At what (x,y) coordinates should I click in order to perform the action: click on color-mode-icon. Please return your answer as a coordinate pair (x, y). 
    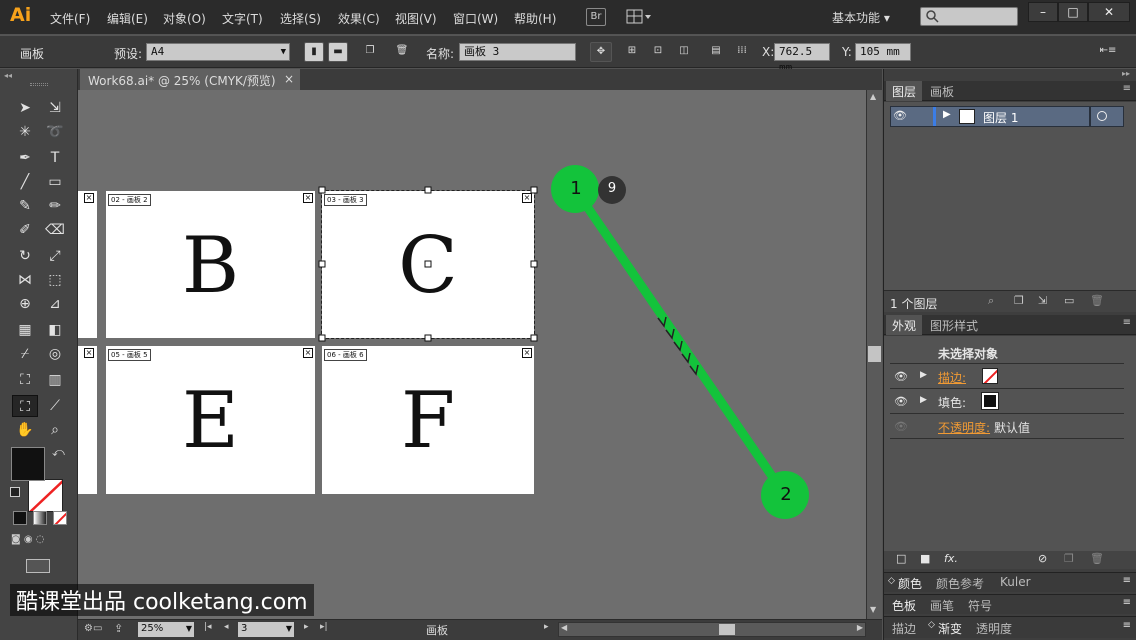
    Looking at the image, I should click on (20, 518).